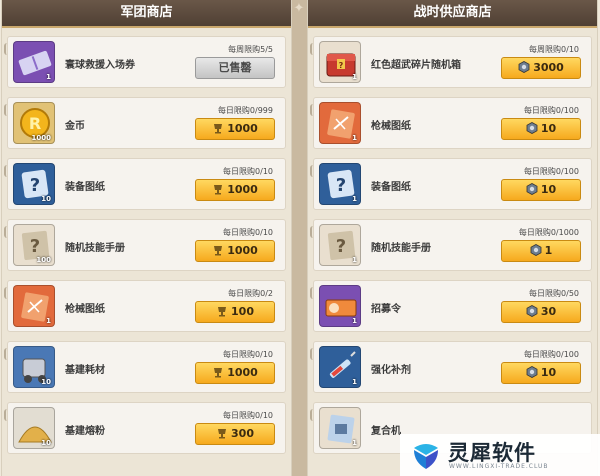  What do you see at coordinates (145, 123) in the screenshot?
I see `shop-item: R 1000 金币 每日限购0/999 1000` at bounding box center [145, 123].